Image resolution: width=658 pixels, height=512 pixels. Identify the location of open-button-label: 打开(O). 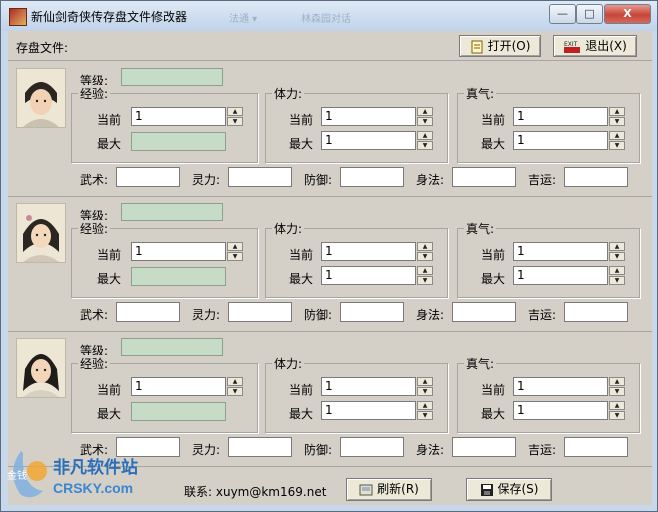
(509, 46).